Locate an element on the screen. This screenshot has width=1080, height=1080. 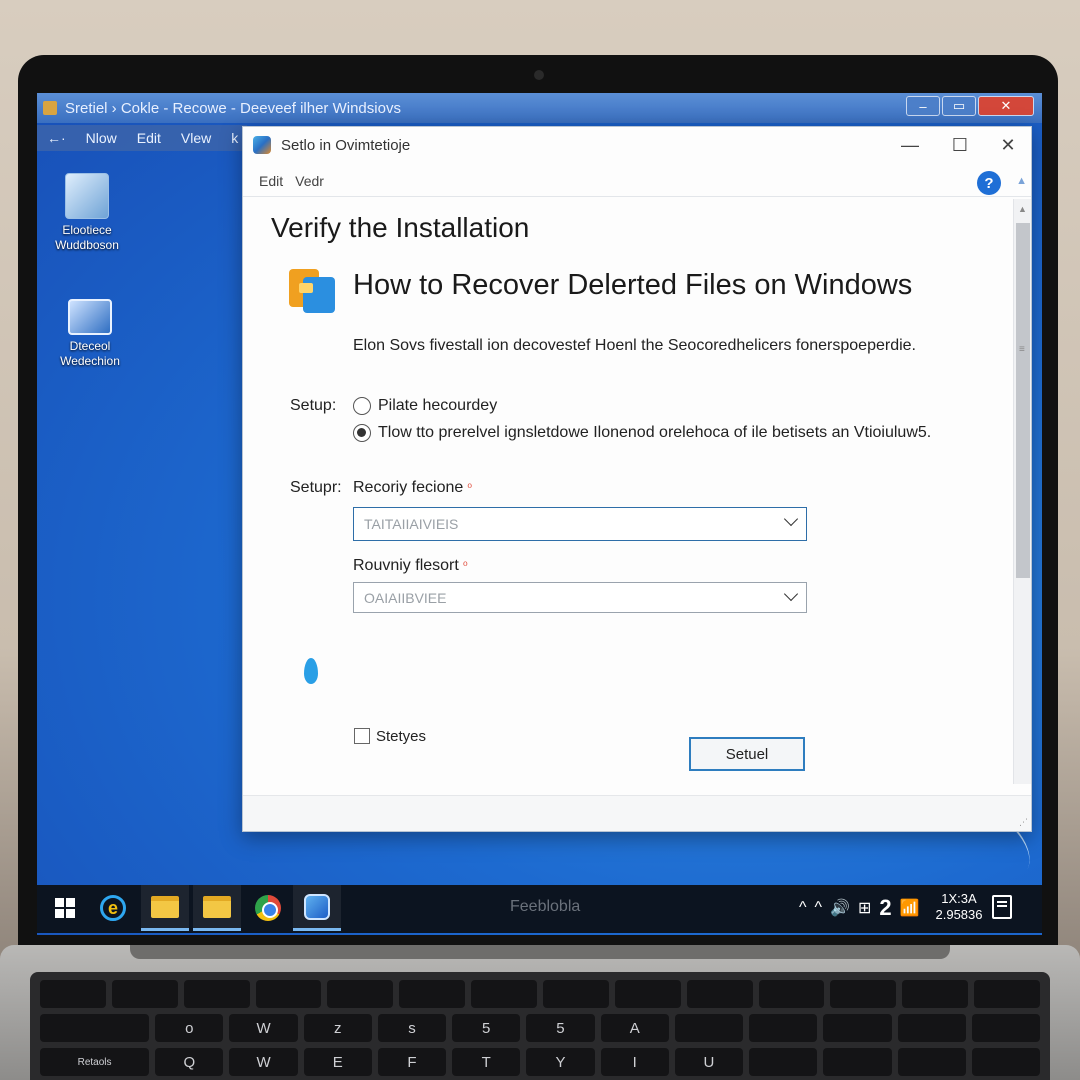
wifi-icon: 📶 is located at coordinates (910, 908).